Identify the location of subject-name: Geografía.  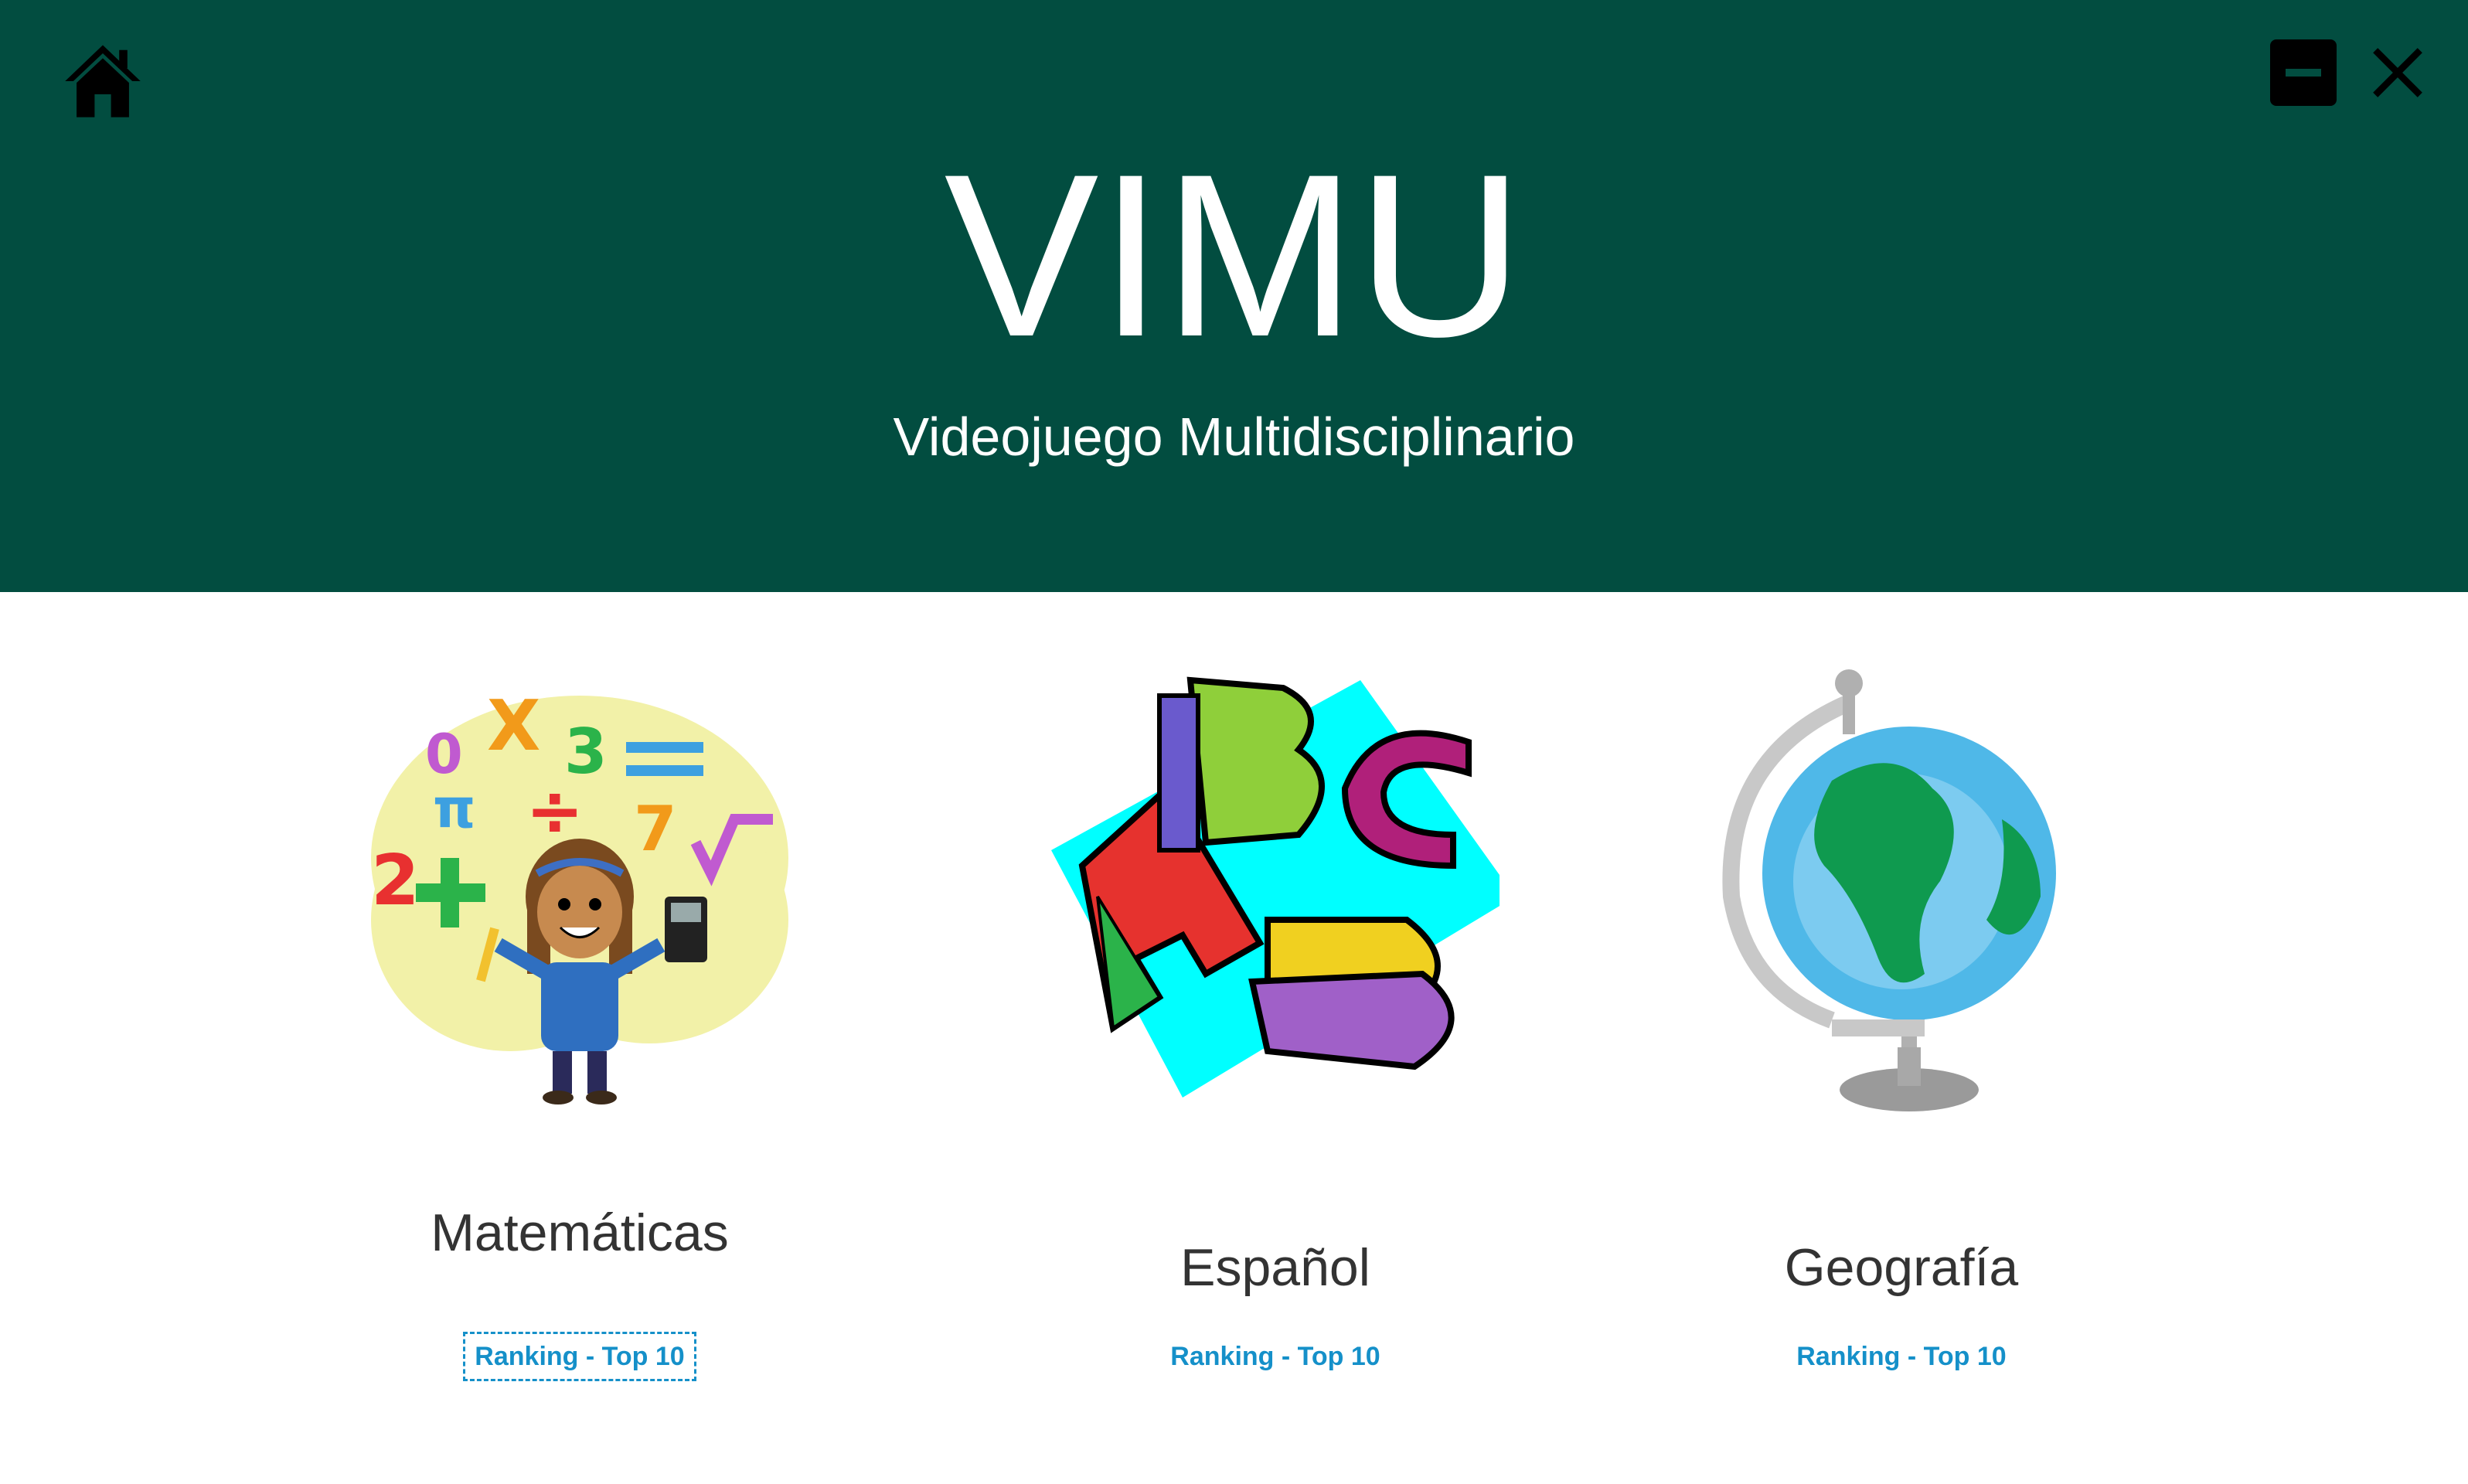
(1901, 1267).